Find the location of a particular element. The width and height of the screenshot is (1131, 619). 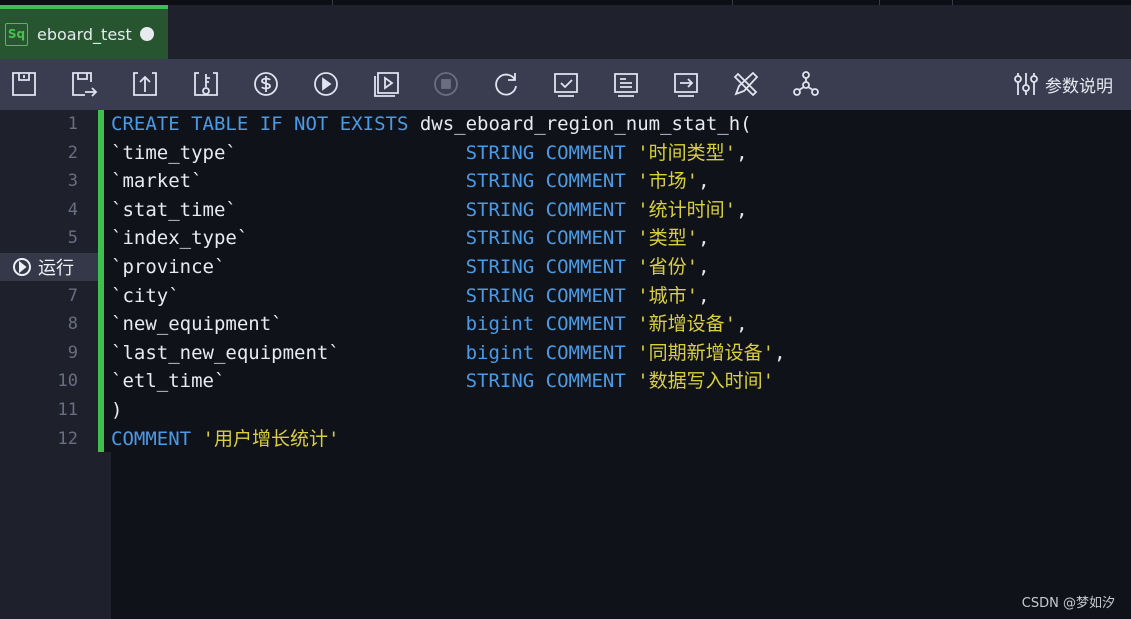

code-line: `etl_time` STRING COMMENT '数据写入时间' is located at coordinates (448, 381).